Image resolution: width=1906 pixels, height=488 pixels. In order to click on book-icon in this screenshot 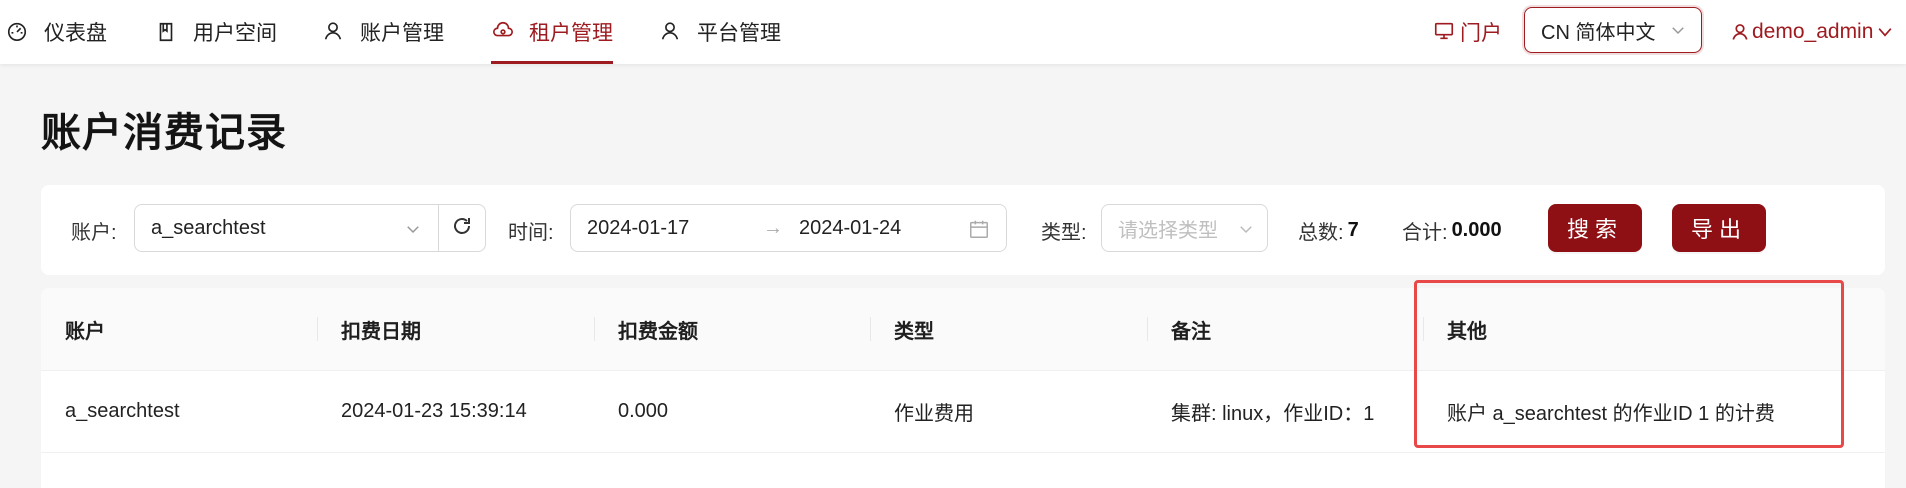, I will do `click(167, 32)`.